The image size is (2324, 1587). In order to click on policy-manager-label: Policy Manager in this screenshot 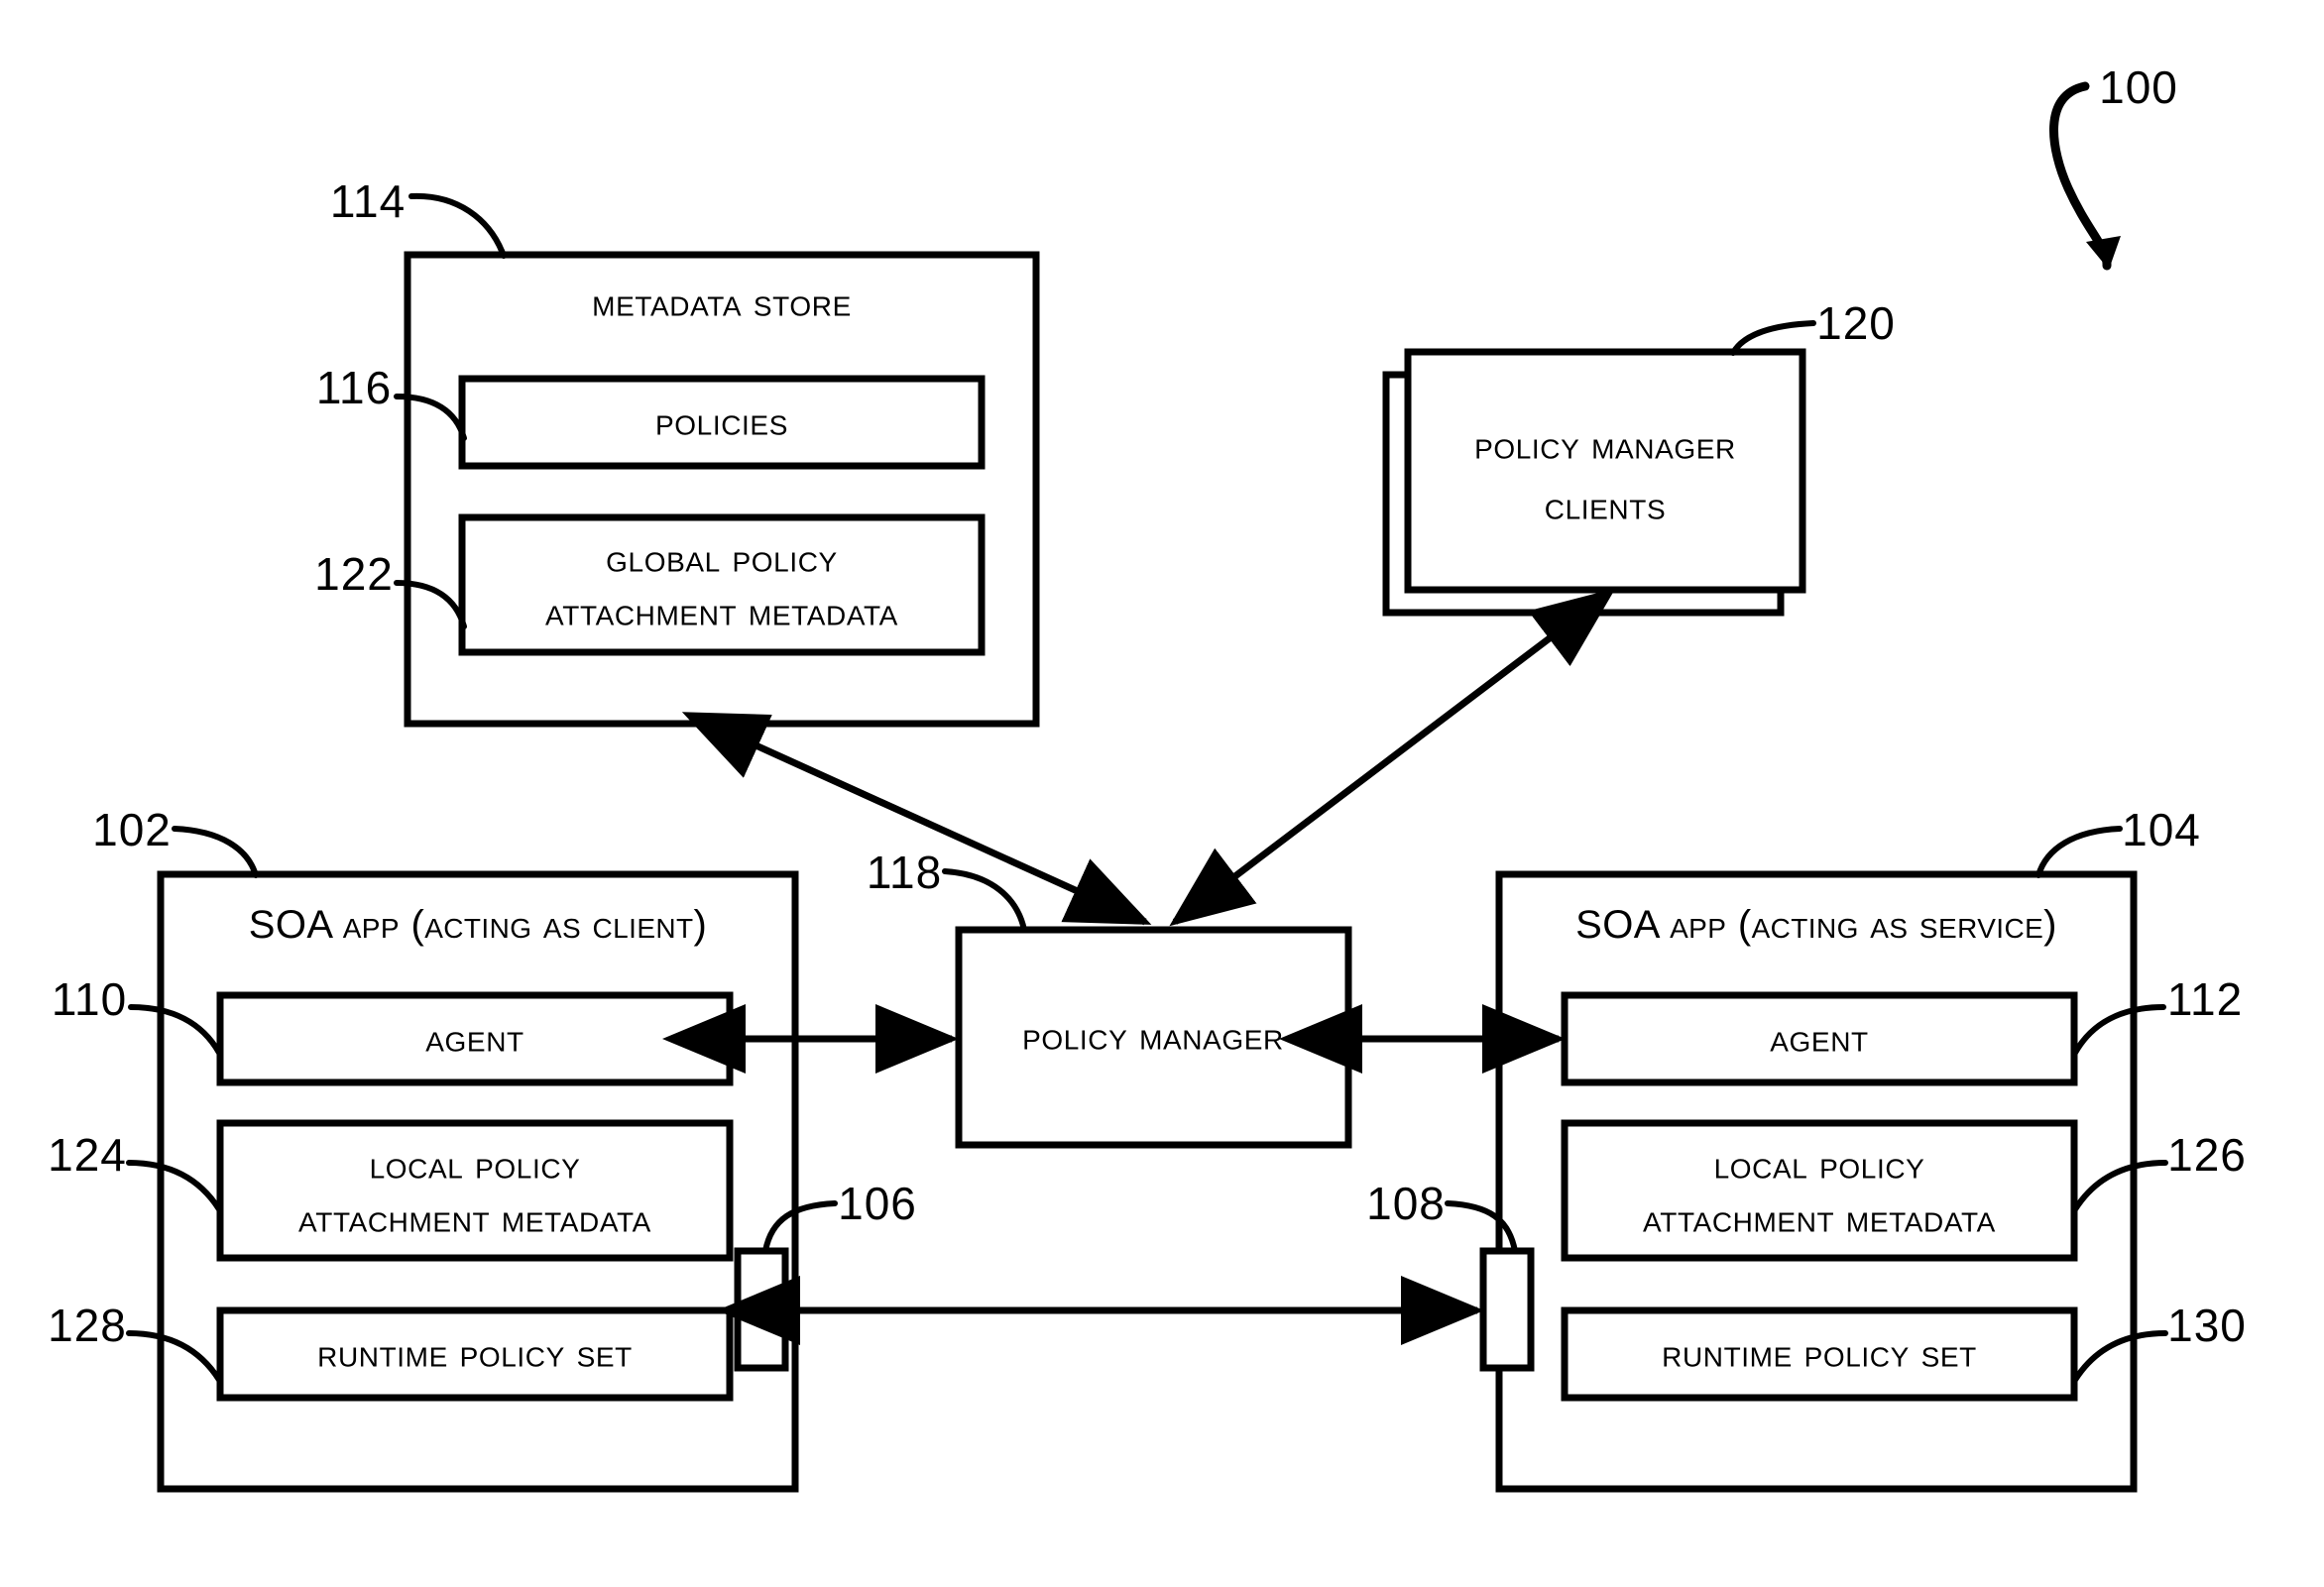, I will do `click(1153, 1037)`.